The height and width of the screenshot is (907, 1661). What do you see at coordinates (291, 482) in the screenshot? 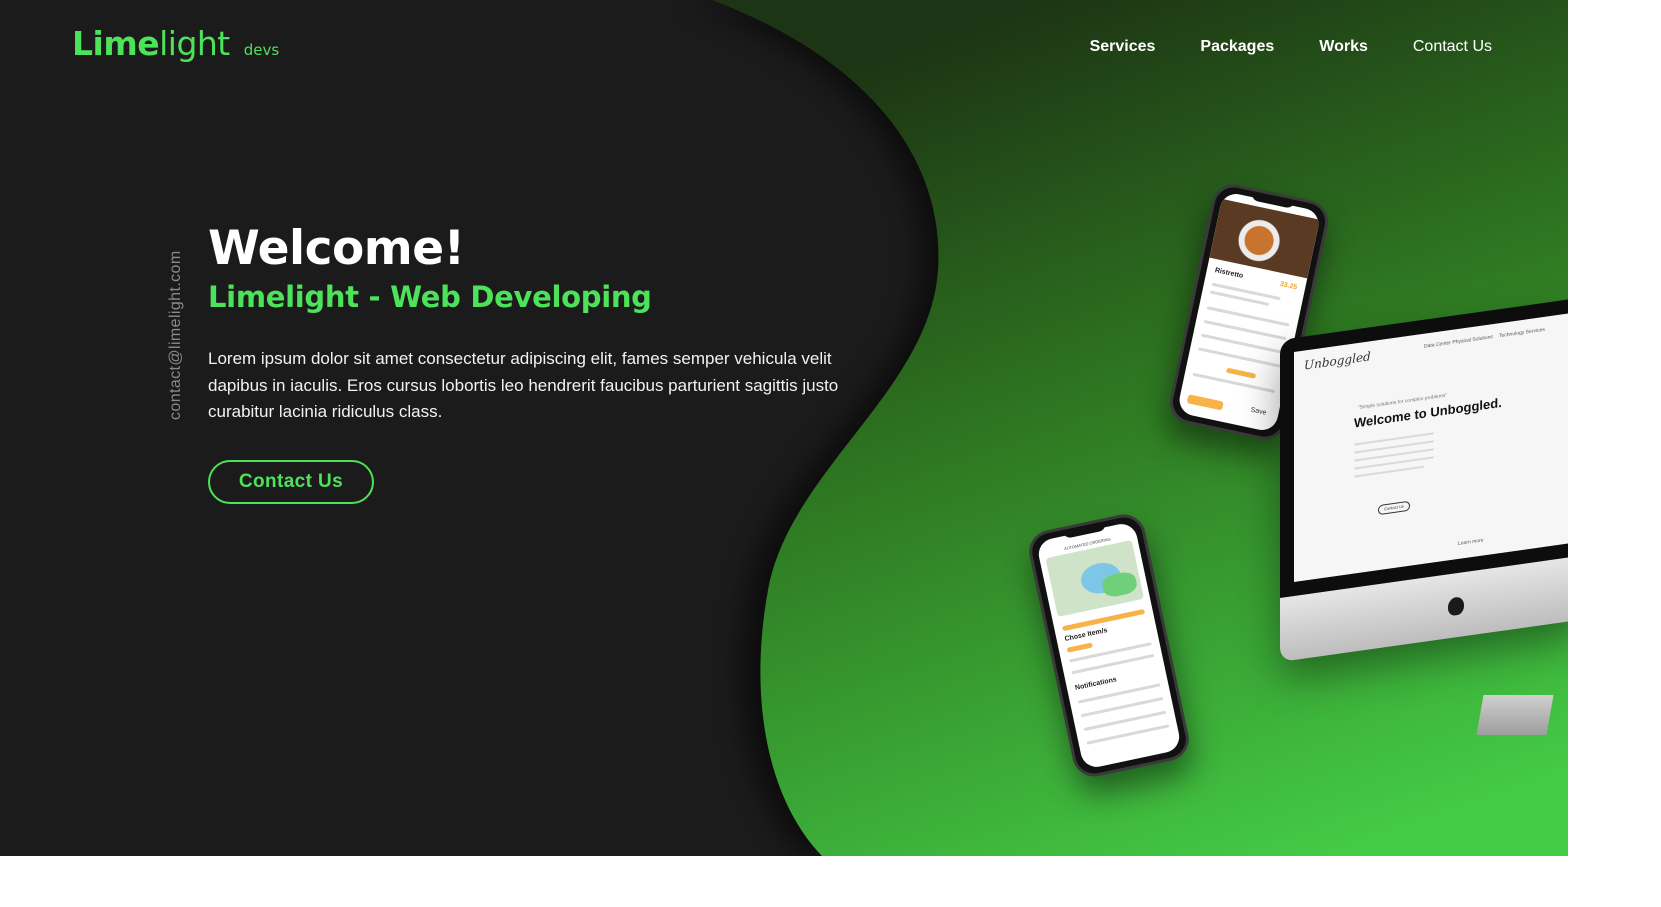
I see `contact-us-button: Contact Us` at bounding box center [291, 482].